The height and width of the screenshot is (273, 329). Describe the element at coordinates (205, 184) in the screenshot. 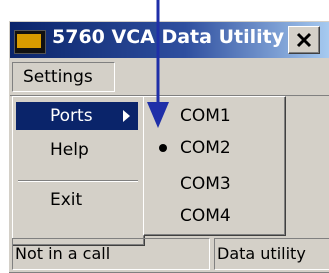

I see `submenu-item-label: COM3` at that location.